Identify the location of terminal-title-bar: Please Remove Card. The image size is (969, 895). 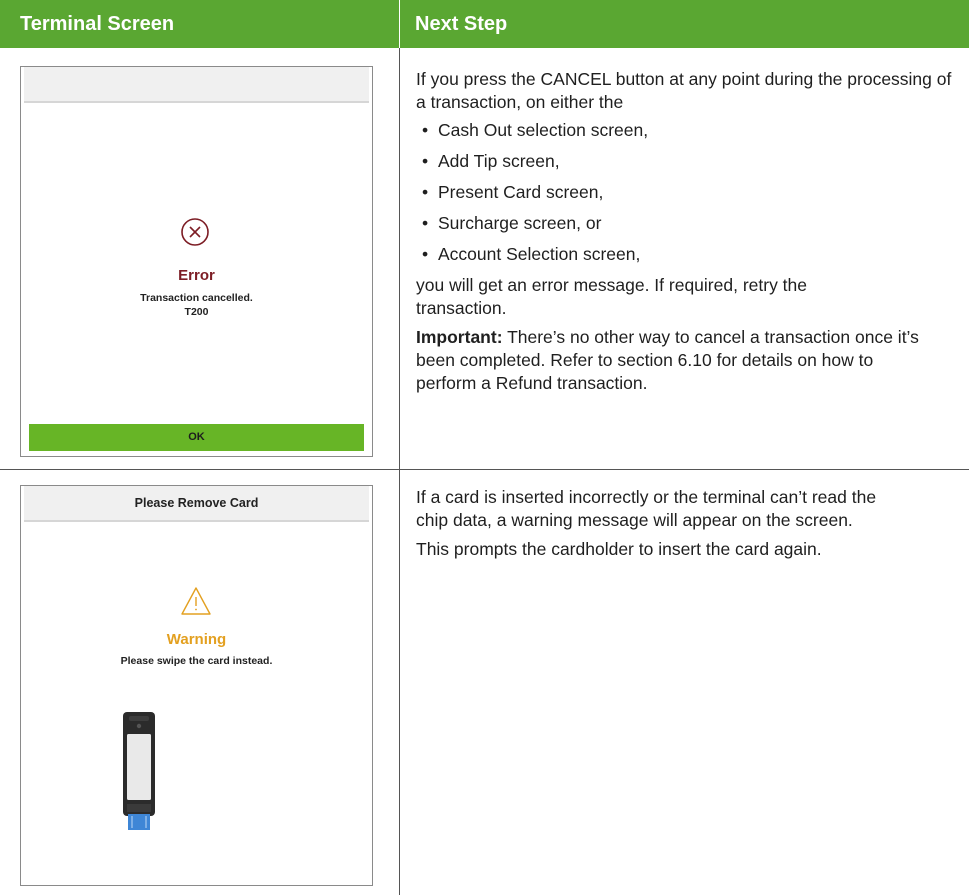
(196, 504).